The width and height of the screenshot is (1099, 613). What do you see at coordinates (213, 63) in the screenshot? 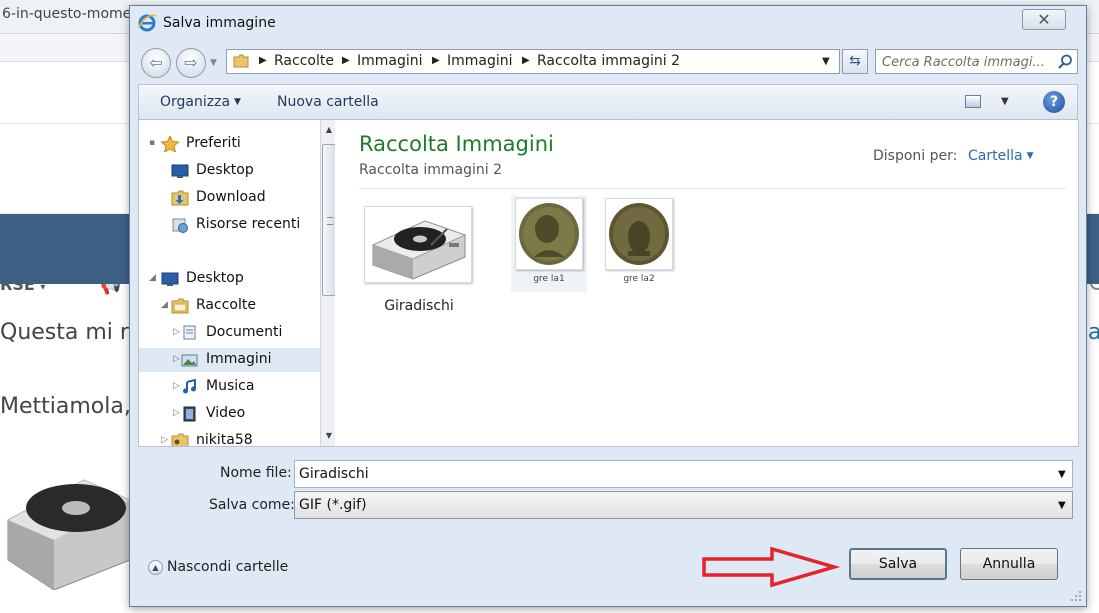
I see `recent-locations-dropdown: ▼` at bounding box center [213, 63].